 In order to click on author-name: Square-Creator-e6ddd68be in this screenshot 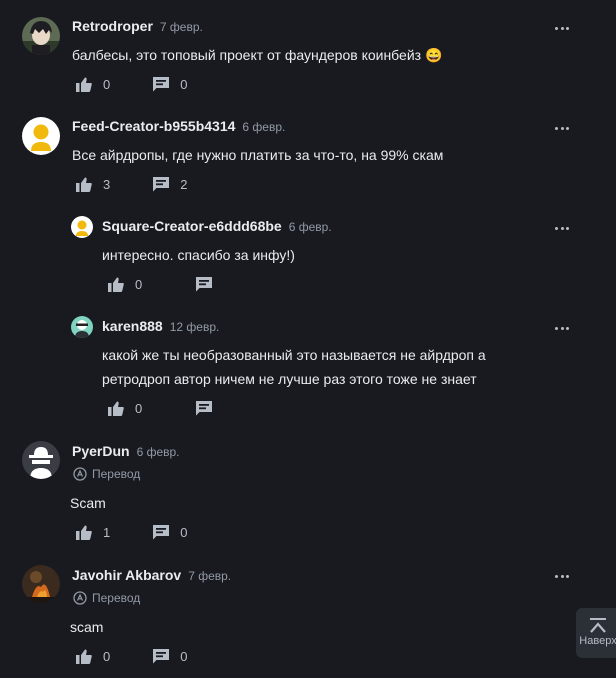, I will do `click(192, 226)`.